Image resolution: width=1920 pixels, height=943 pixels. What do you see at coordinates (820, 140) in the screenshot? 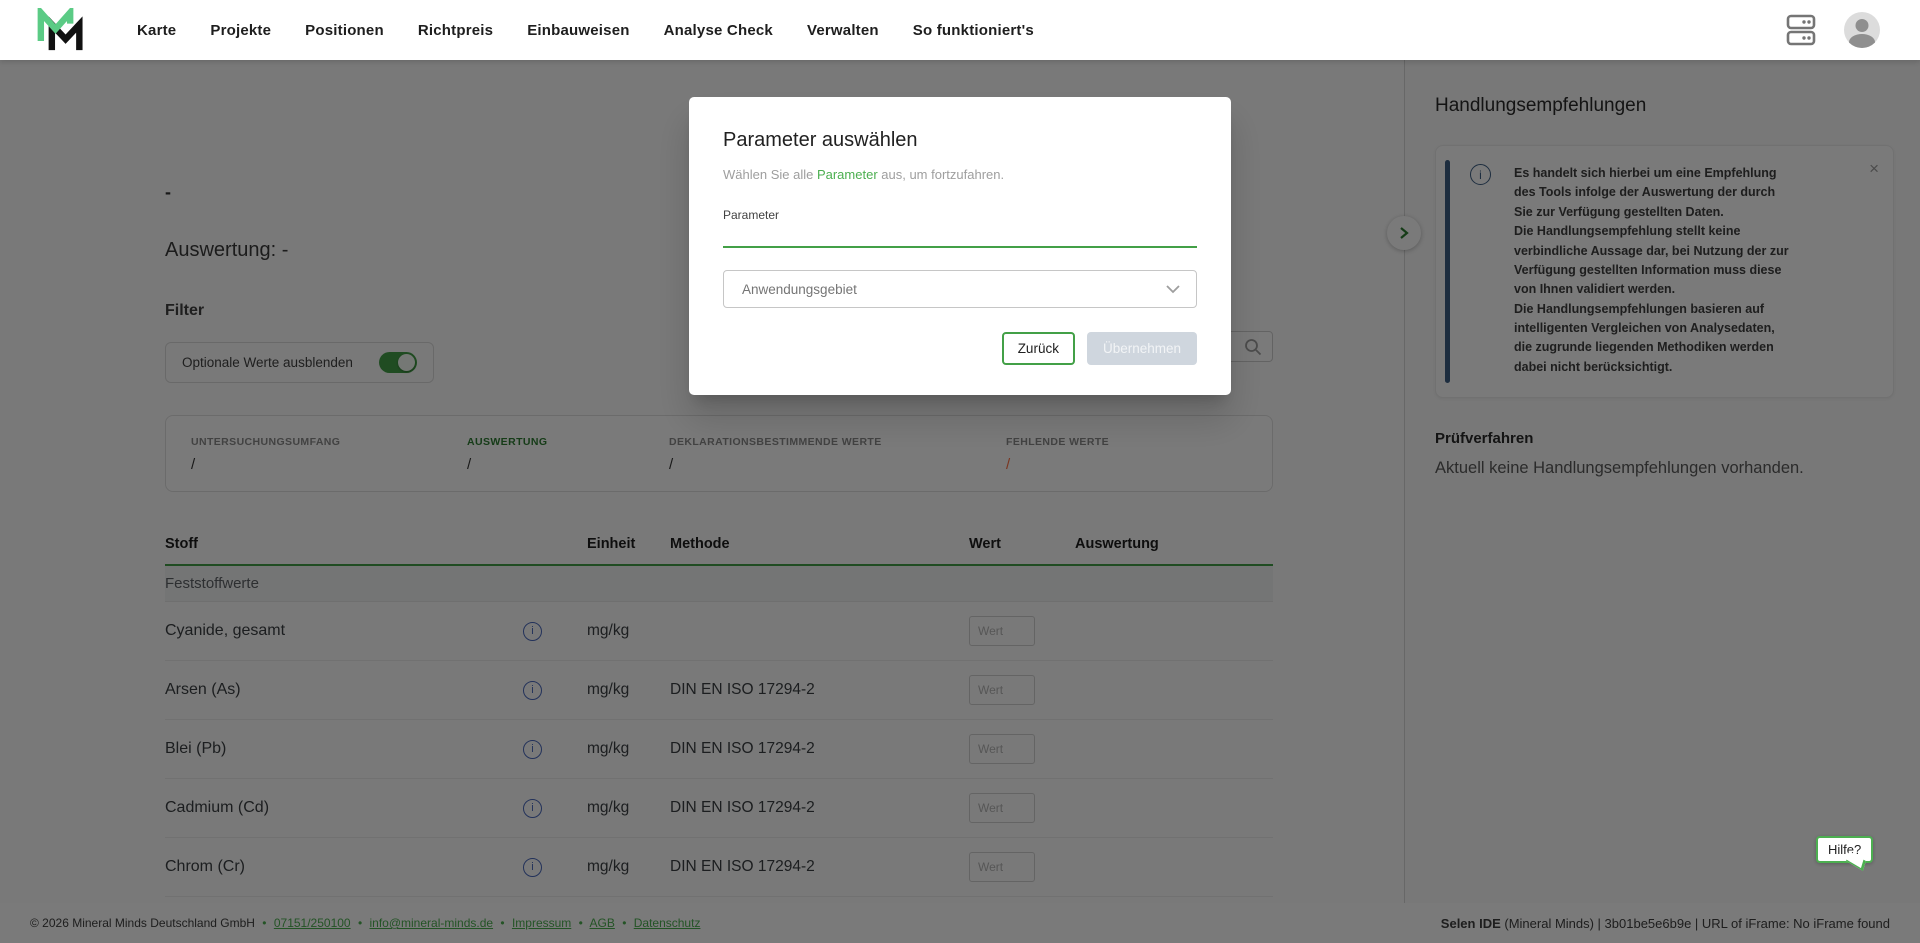
I see `dialog-title: Parameter auswählen` at bounding box center [820, 140].